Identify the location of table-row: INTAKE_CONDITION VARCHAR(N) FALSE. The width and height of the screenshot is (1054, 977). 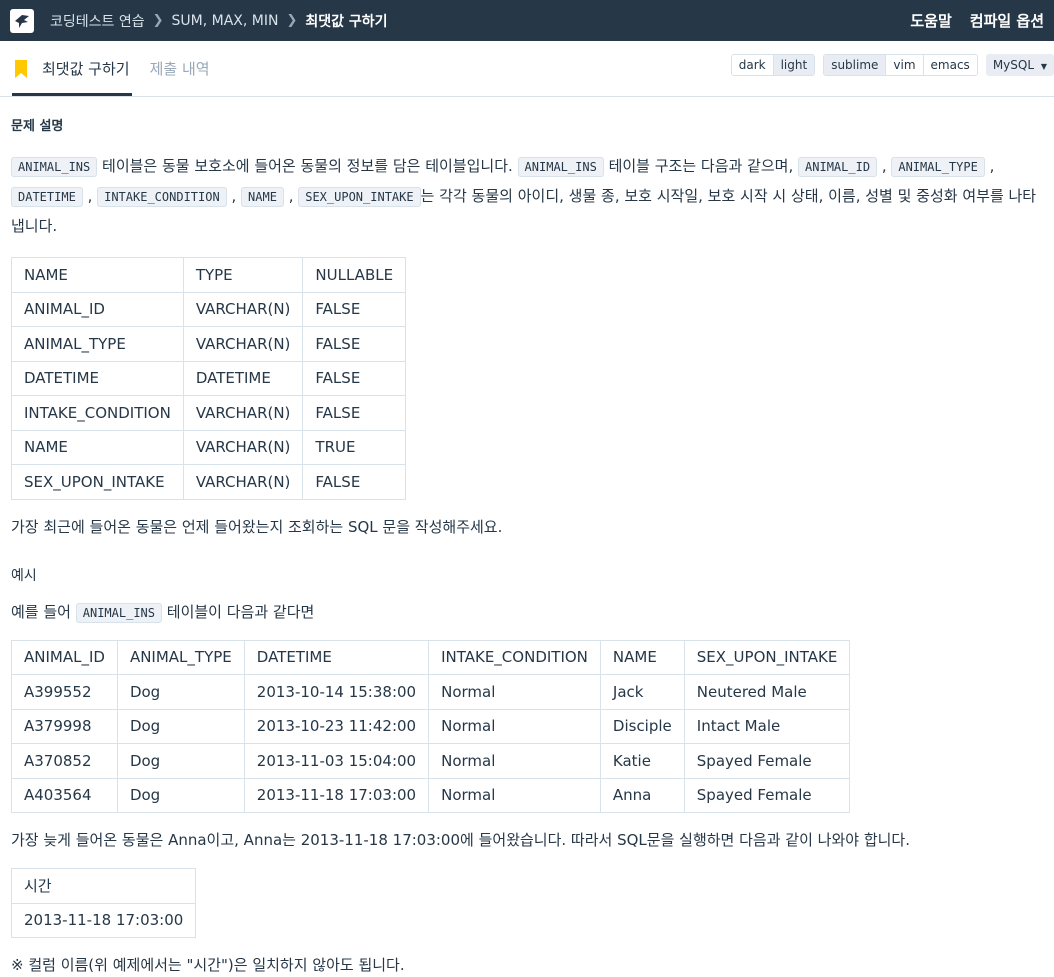
(209, 413).